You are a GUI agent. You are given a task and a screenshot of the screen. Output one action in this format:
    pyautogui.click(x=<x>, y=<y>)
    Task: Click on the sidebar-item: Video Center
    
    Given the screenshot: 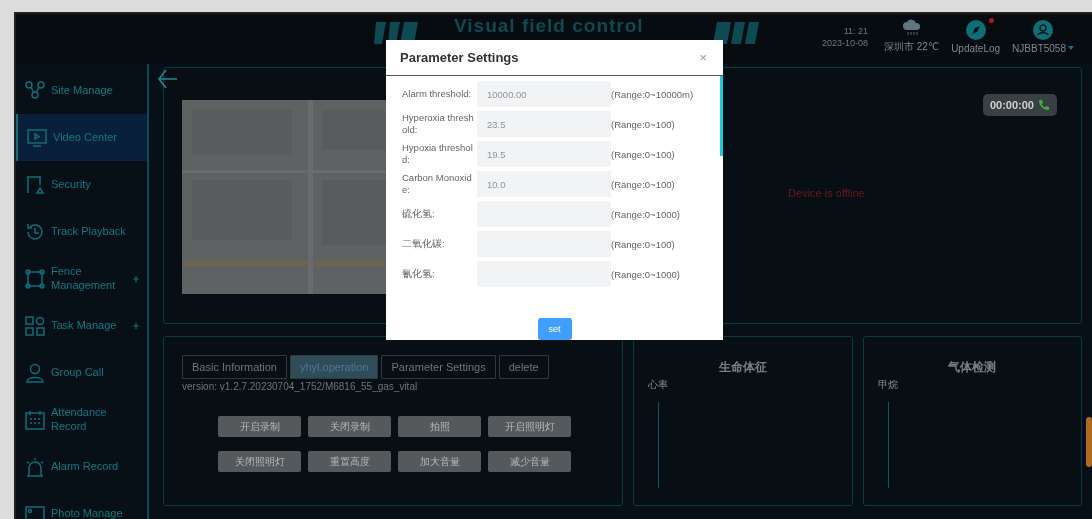 What is the action you would take?
    pyautogui.click(x=81, y=137)
    